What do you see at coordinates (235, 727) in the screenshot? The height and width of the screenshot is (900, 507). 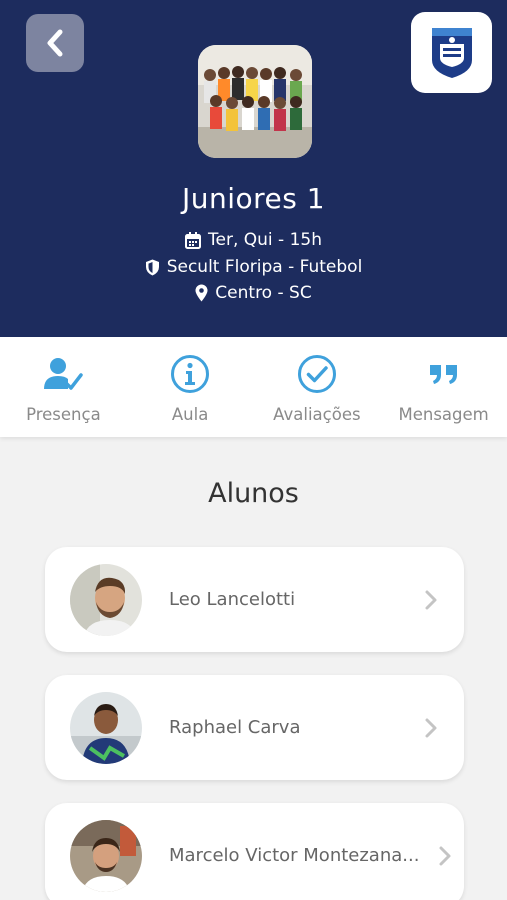 I see `student-name: Raphael Carva` at bounding box center [235, 727].